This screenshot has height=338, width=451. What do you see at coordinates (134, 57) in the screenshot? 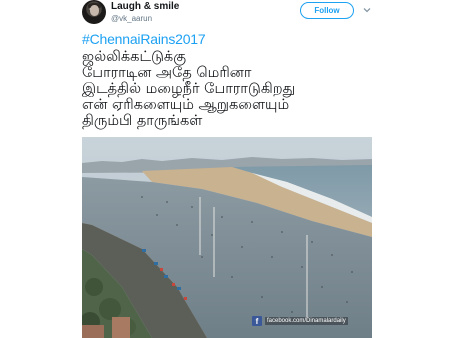
I see `tweet-line: ஜல்லிக்கட்டுக்கு` at bounding box center [134, 57].